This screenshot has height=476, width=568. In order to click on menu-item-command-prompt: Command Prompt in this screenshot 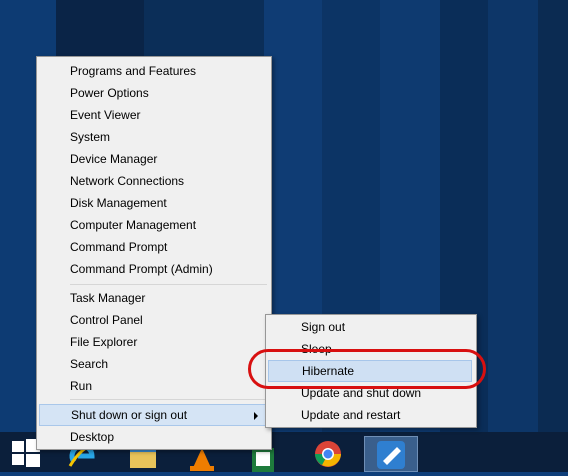, I will do `click(153, 247)`.